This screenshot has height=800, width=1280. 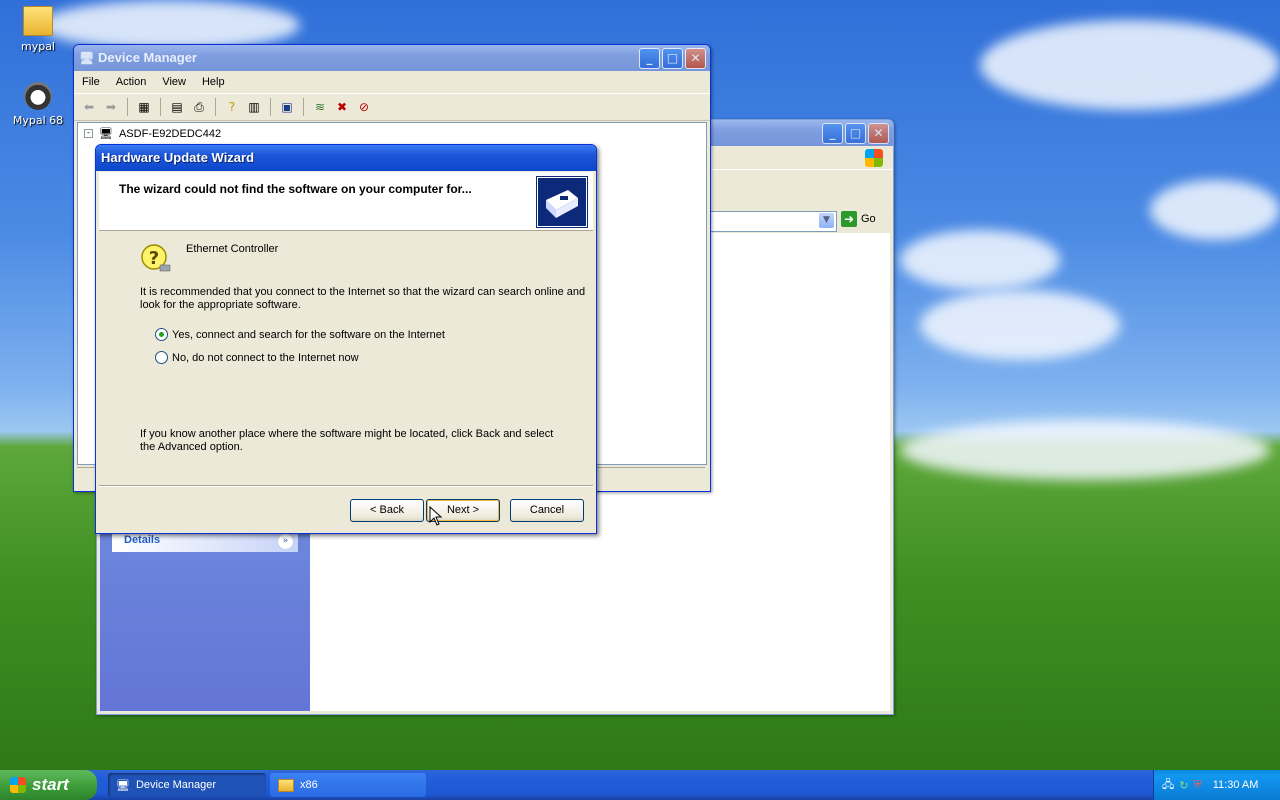 I want to click on computer-icon: 🖥, so click(x=106, y=134).